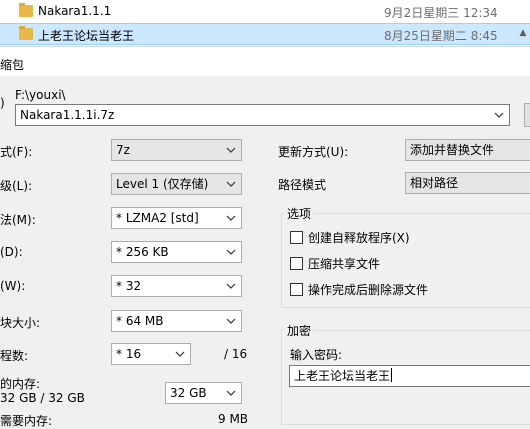 The width and height of the screenshot is (530, 429). Describe the element at coordinates (409, 376) in the screenshot. I see `password-input: 上老王论坛当老王` at that location.